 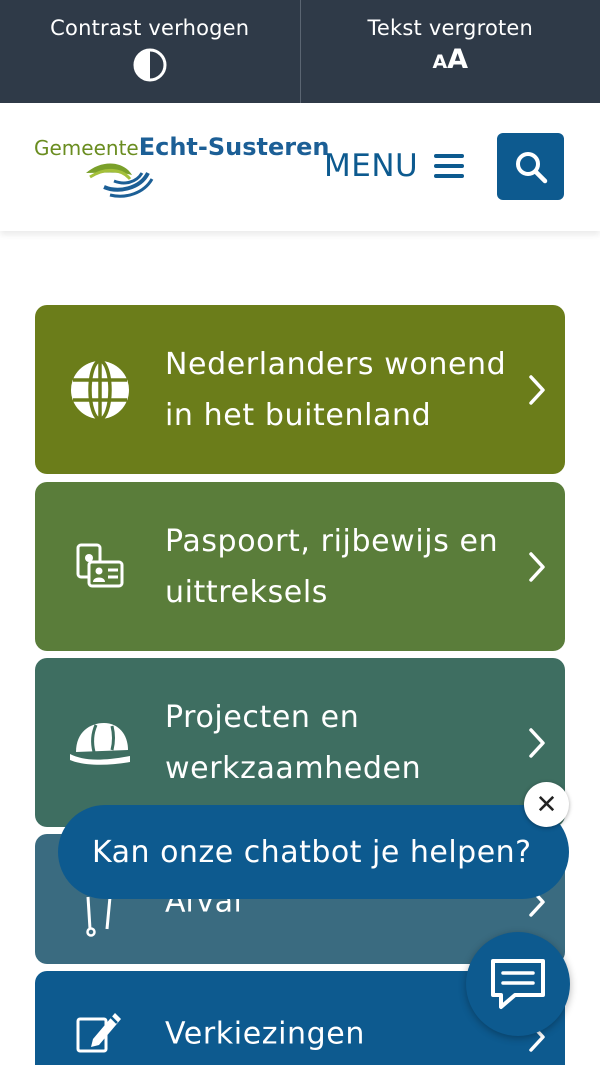 I want to click on close-icon: ✕, so click(x=546, y=804).